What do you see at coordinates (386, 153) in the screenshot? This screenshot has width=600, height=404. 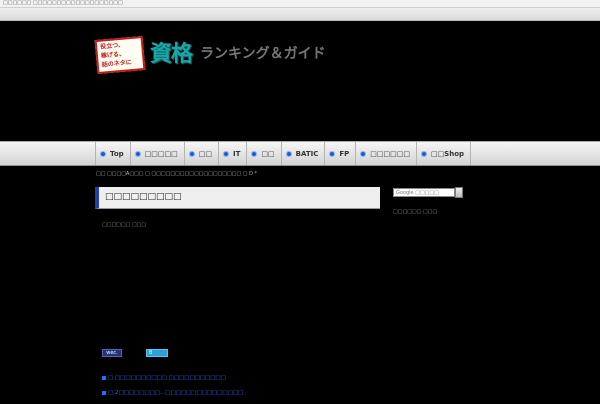 I see `nav-item-8: □□□□□□` at bounding box center [386, 153].